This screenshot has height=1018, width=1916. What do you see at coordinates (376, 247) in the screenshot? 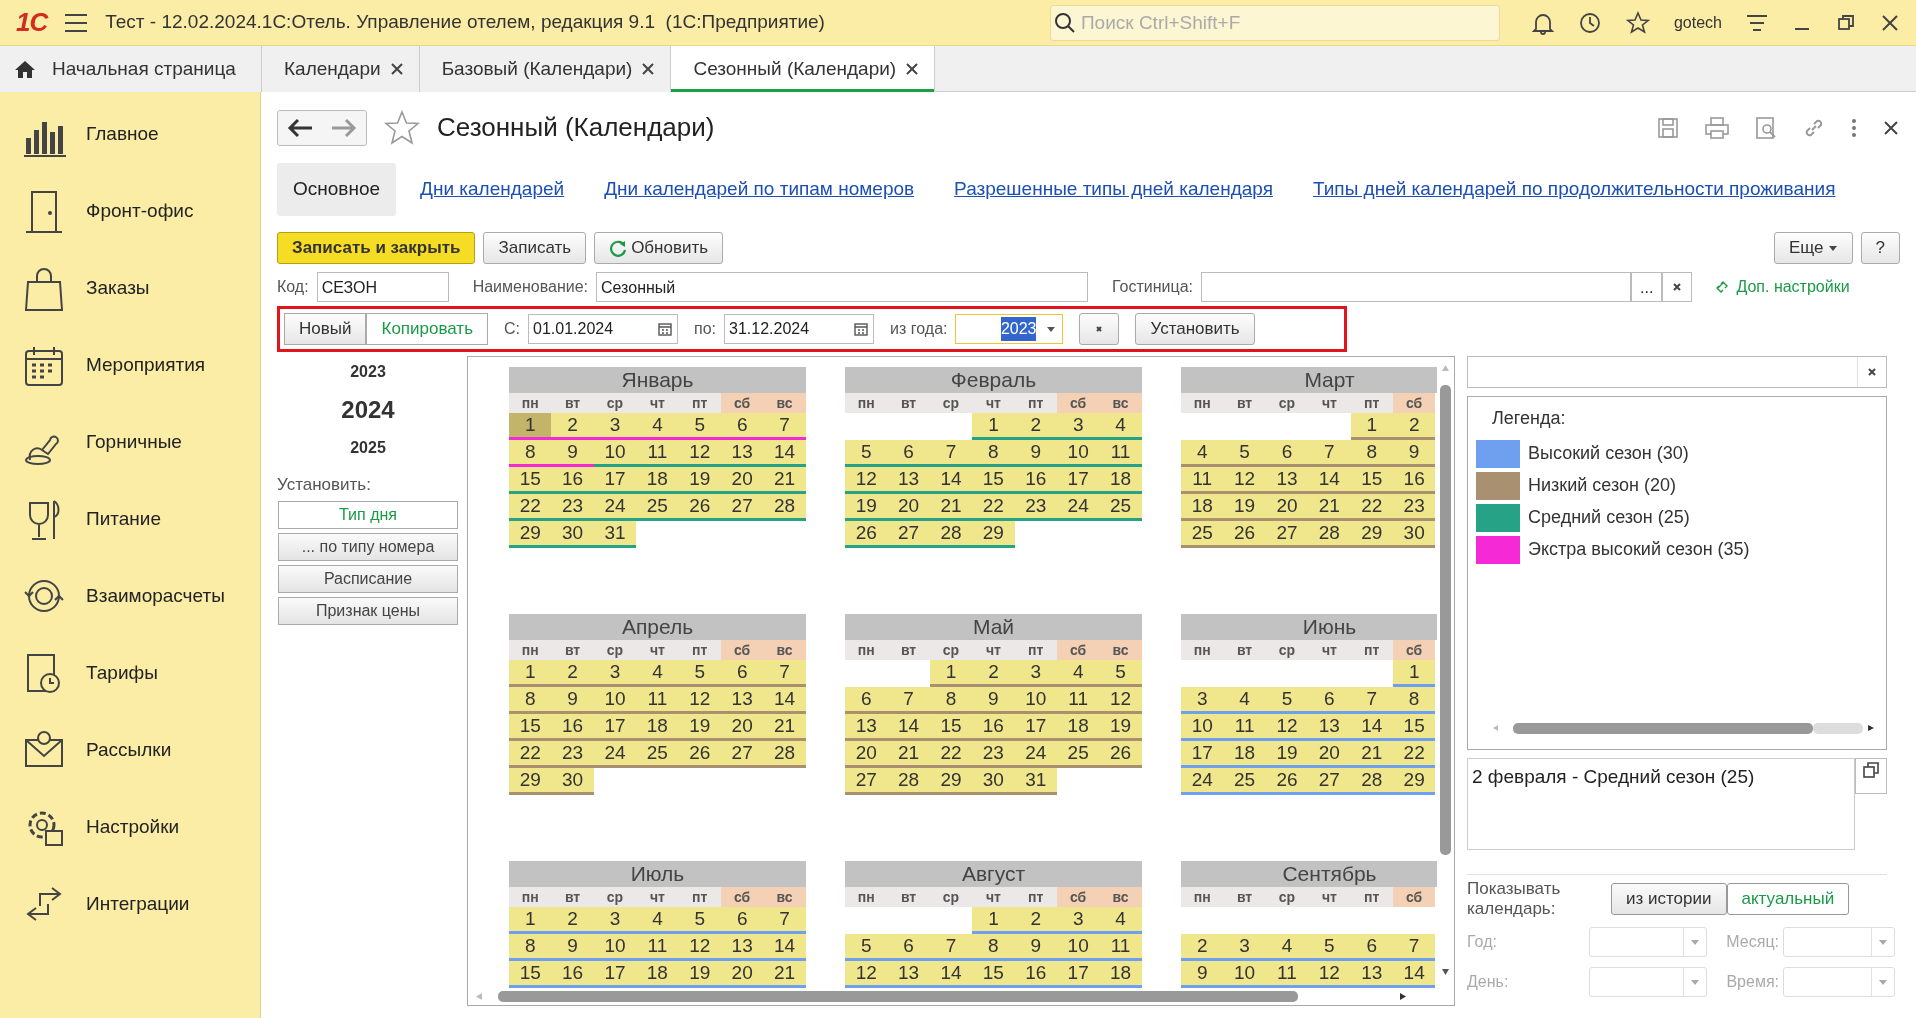
I see `save-close-button: Записать и закрыть` at bounding box center [376, 247].